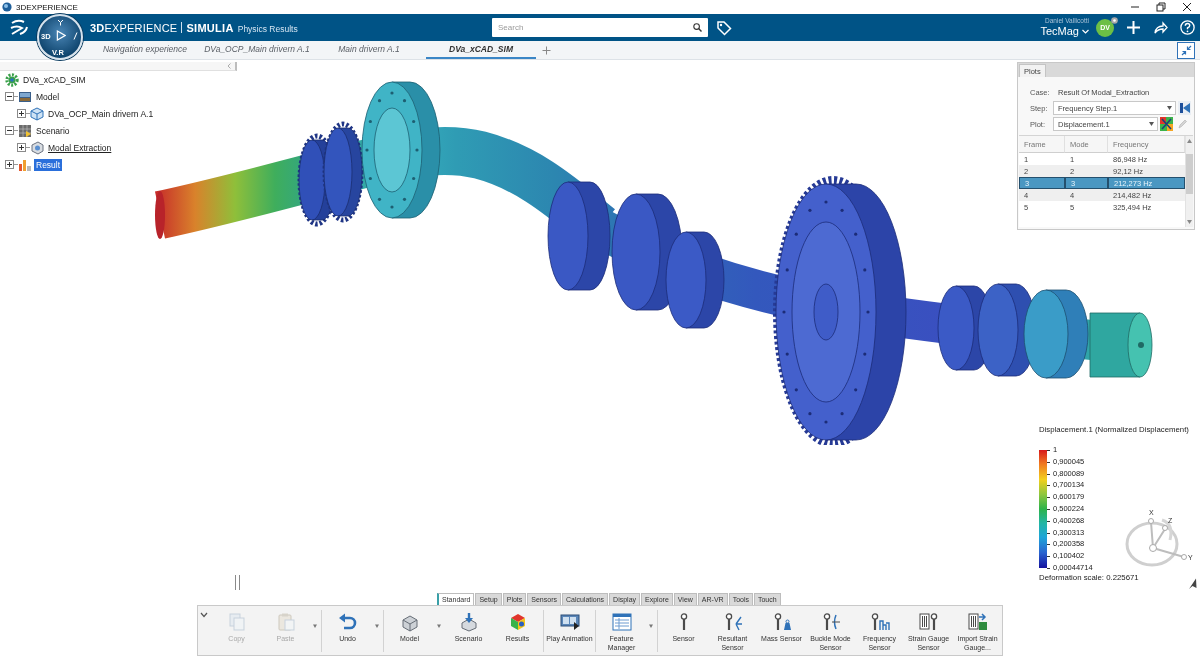 The image size is (1200, 656). Describe the element at coordinates (481, 50) in the screenshot. I see `document-tab: DVa_xCAD_SIM` at that location.